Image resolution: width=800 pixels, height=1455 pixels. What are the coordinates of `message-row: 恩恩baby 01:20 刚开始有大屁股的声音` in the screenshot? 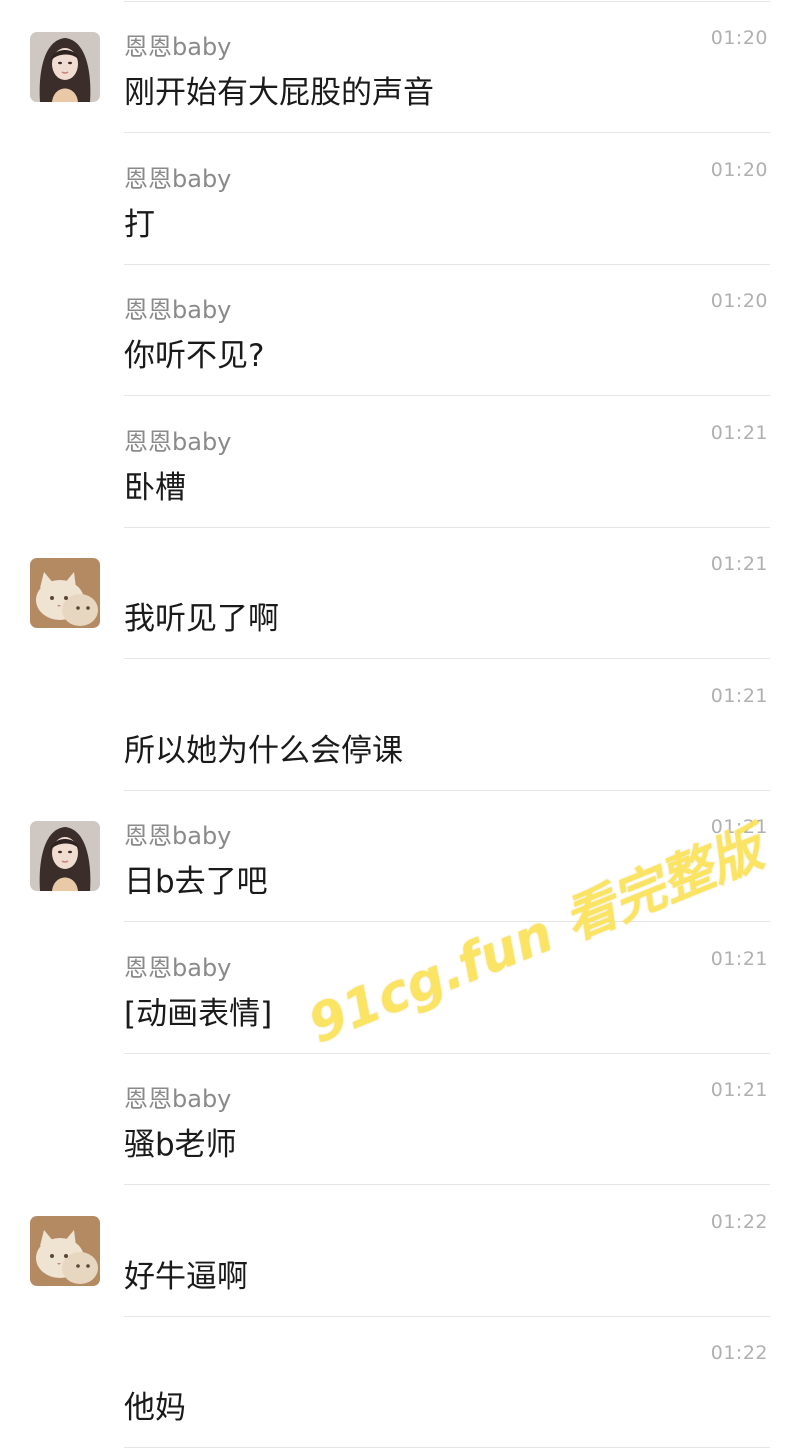 It's located at (400, 68).